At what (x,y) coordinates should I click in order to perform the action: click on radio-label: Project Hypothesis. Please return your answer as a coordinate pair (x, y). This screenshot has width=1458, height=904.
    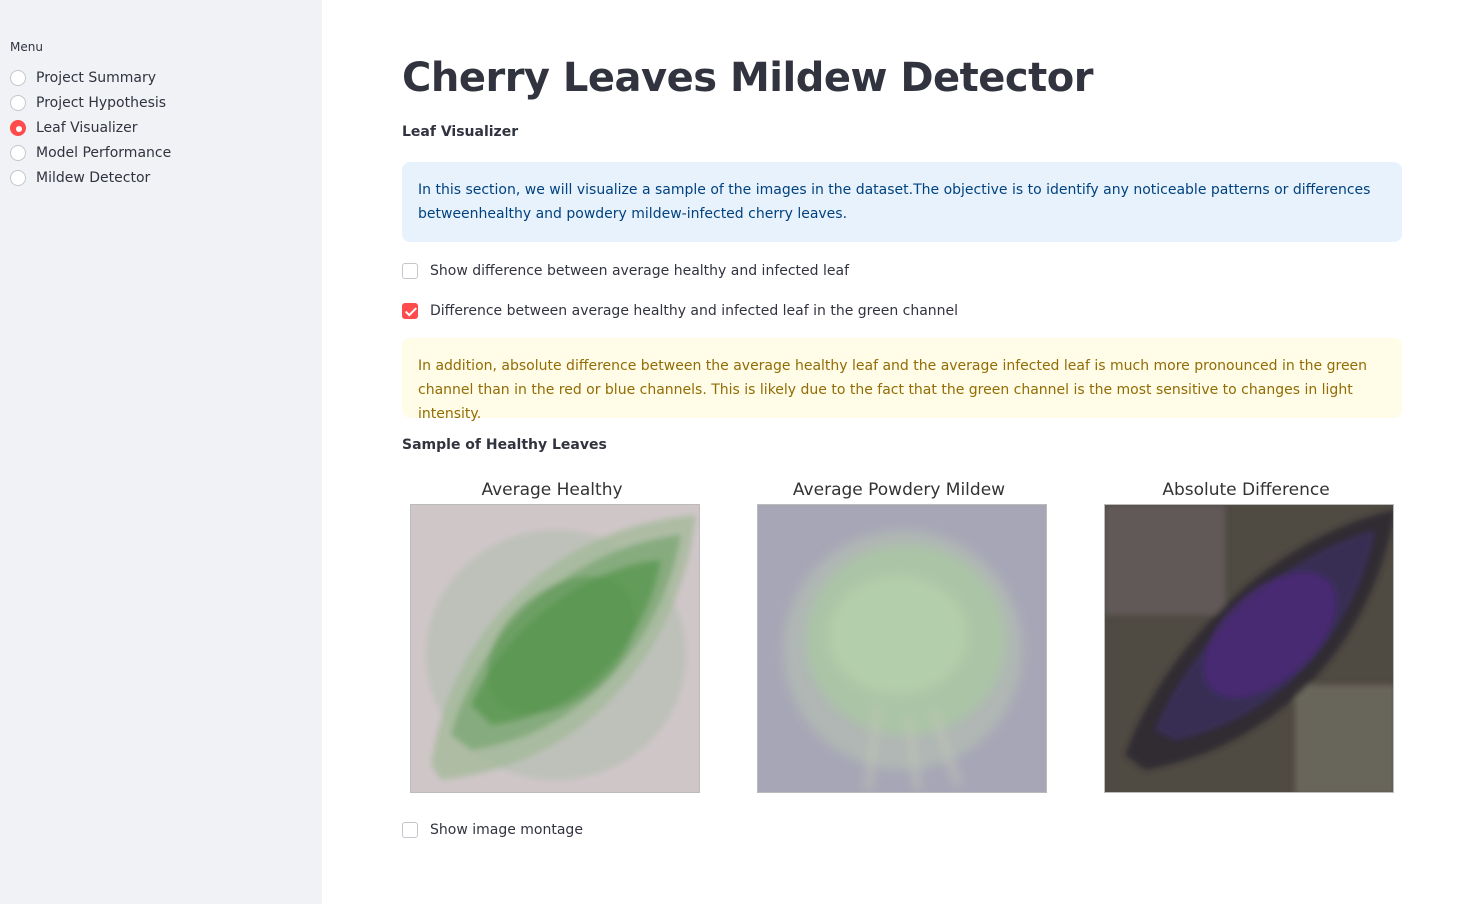
    Looking at the image, I should click on (101, 102).